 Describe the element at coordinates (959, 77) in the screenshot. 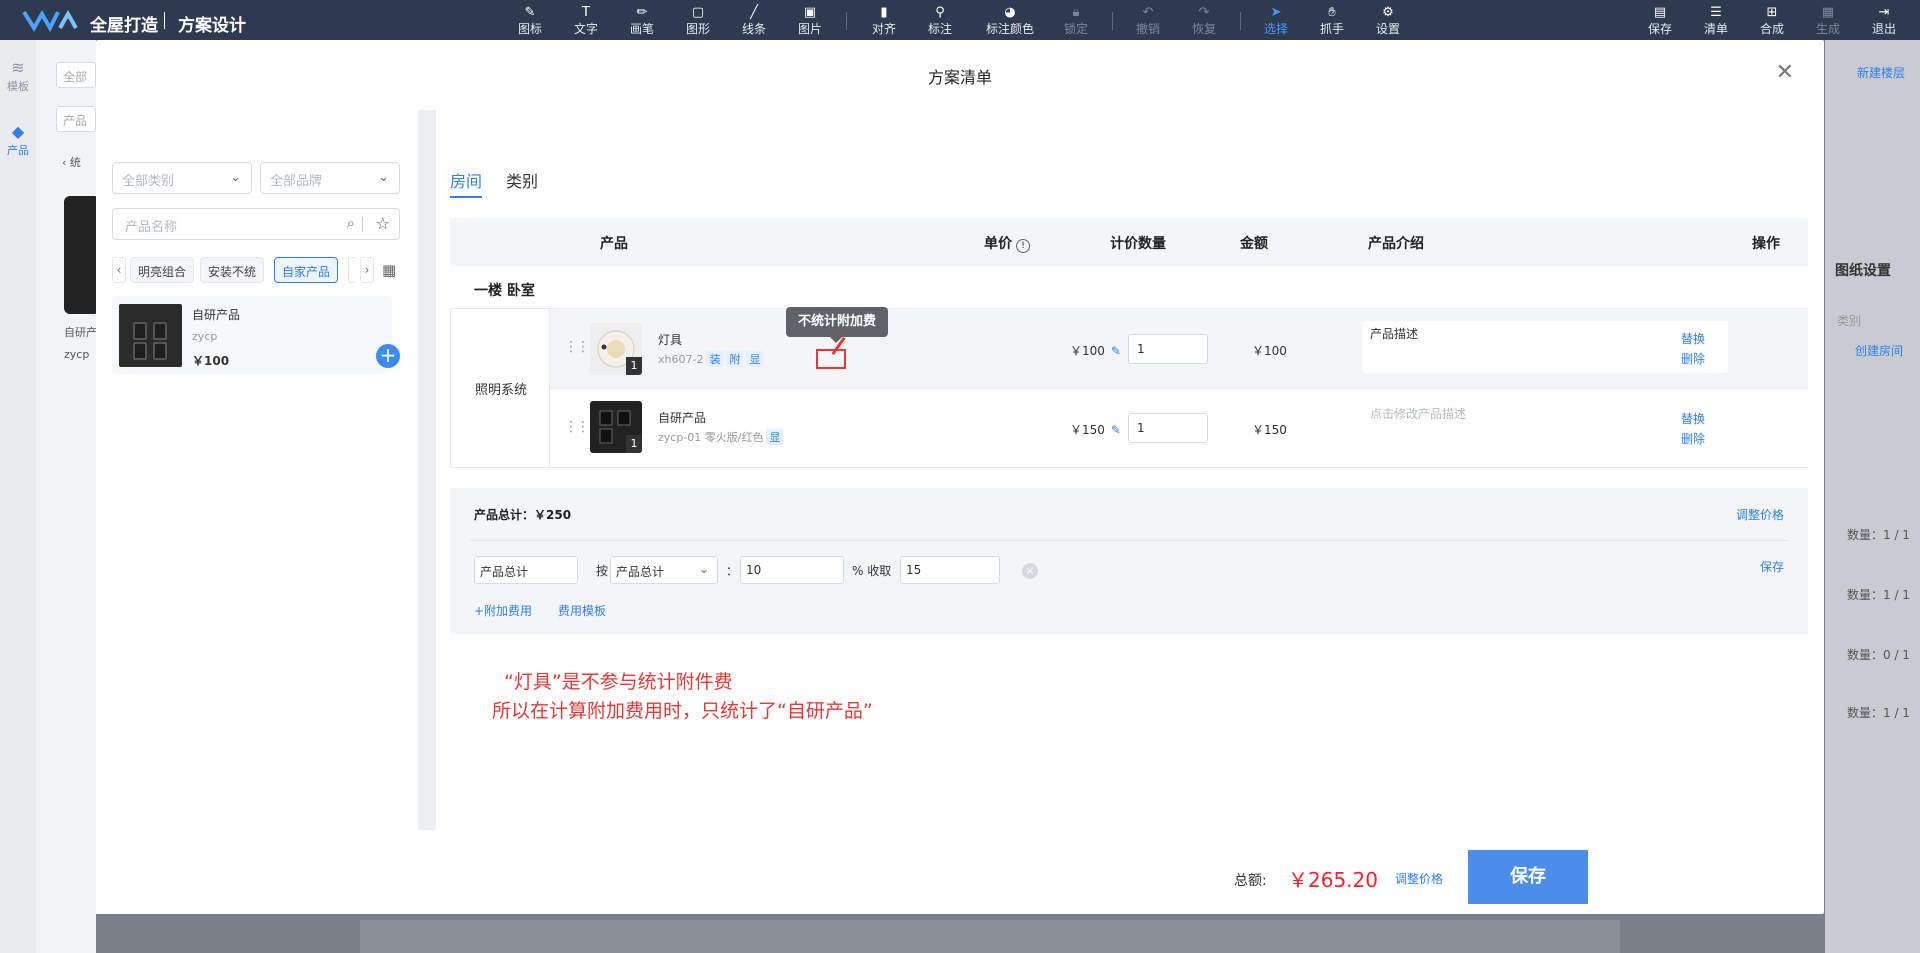

I see `modal-title: 方案清单` at that location.